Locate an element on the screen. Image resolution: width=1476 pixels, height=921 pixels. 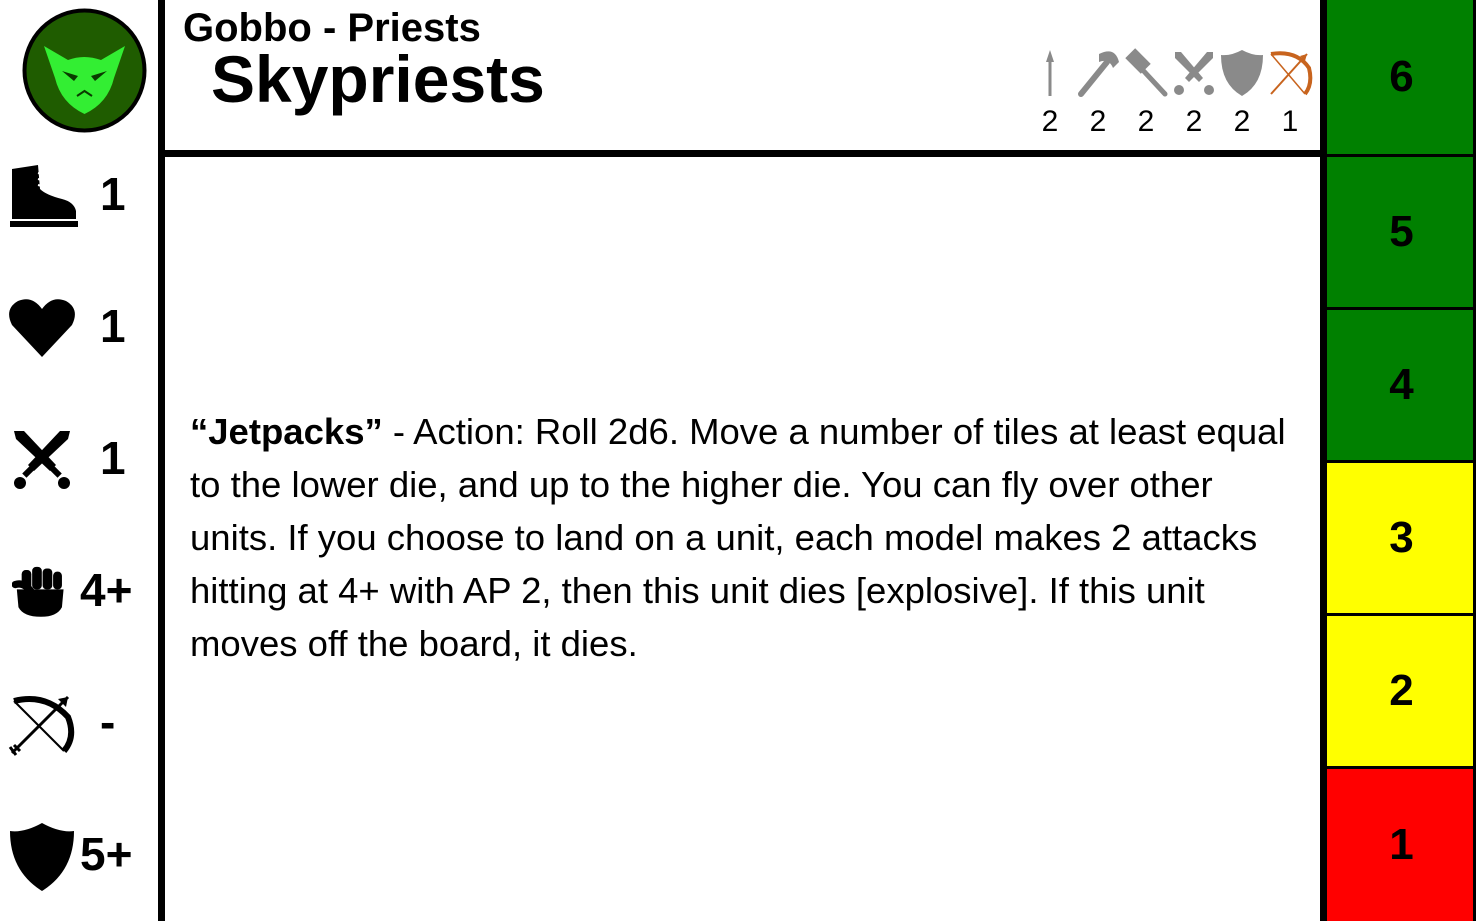
boot-icon is located at coordinates (44, 196).